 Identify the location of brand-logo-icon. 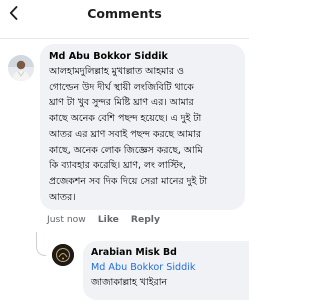
(63, 255).